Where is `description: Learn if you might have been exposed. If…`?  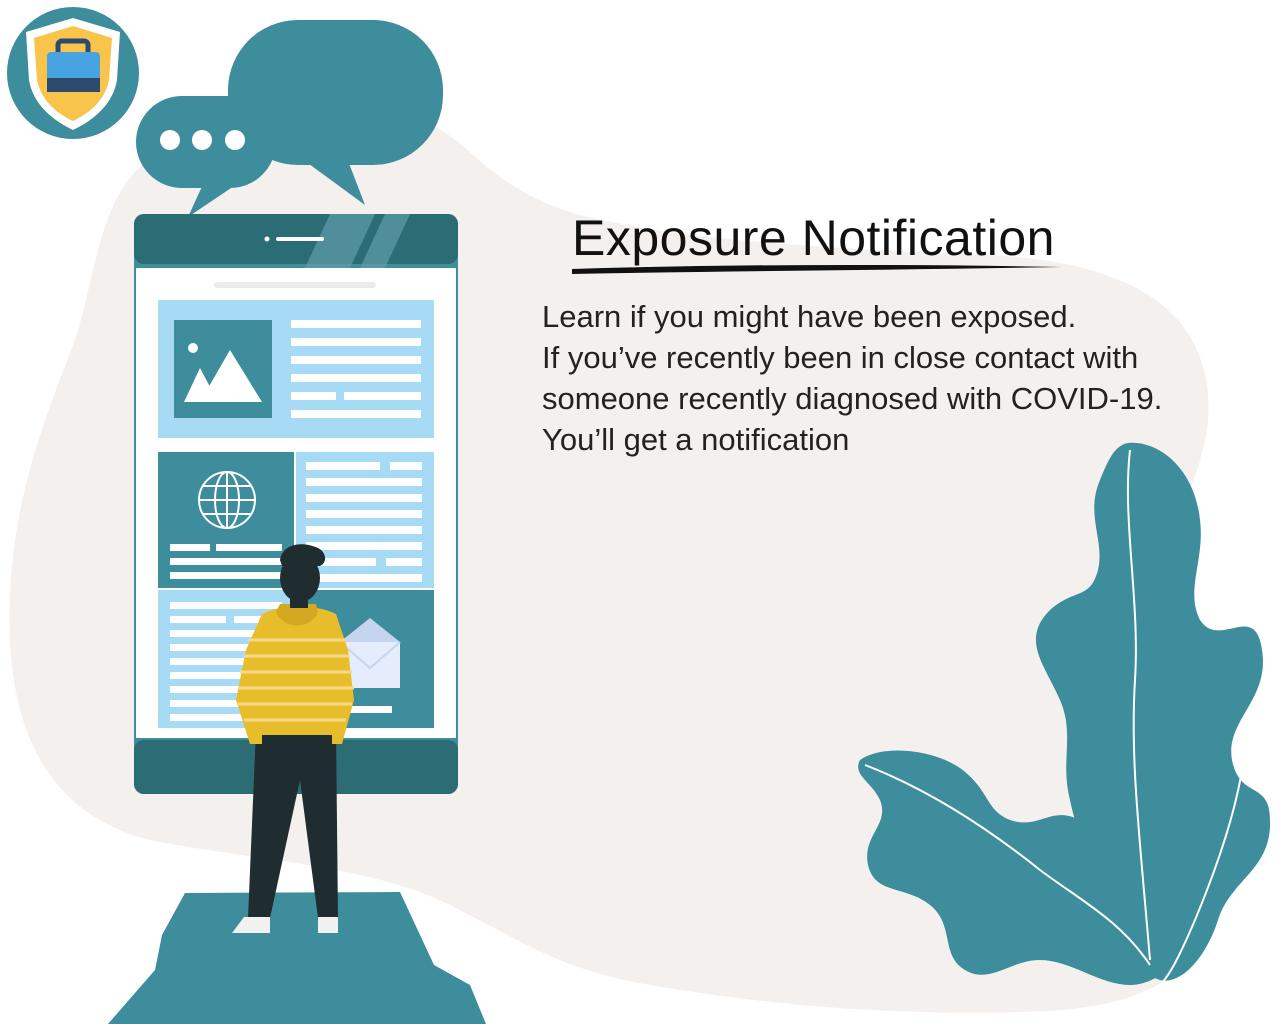 description: Learn if you might have been exposed. If… is located at coordinates (892, 378).